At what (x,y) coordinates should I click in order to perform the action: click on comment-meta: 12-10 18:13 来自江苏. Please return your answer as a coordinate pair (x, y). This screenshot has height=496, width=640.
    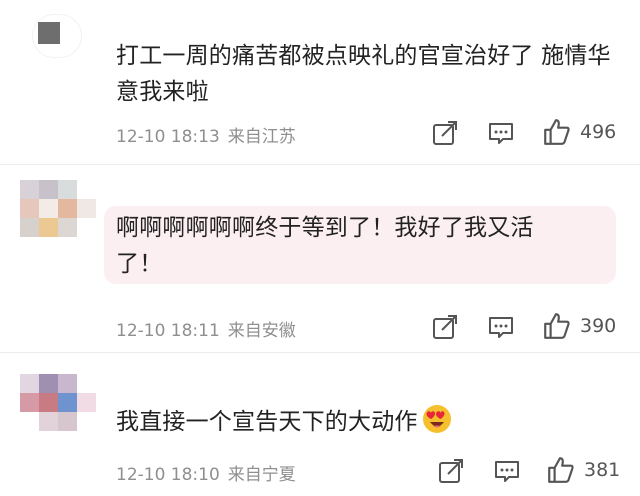
    Looking at the image, I should click on (206, 134).